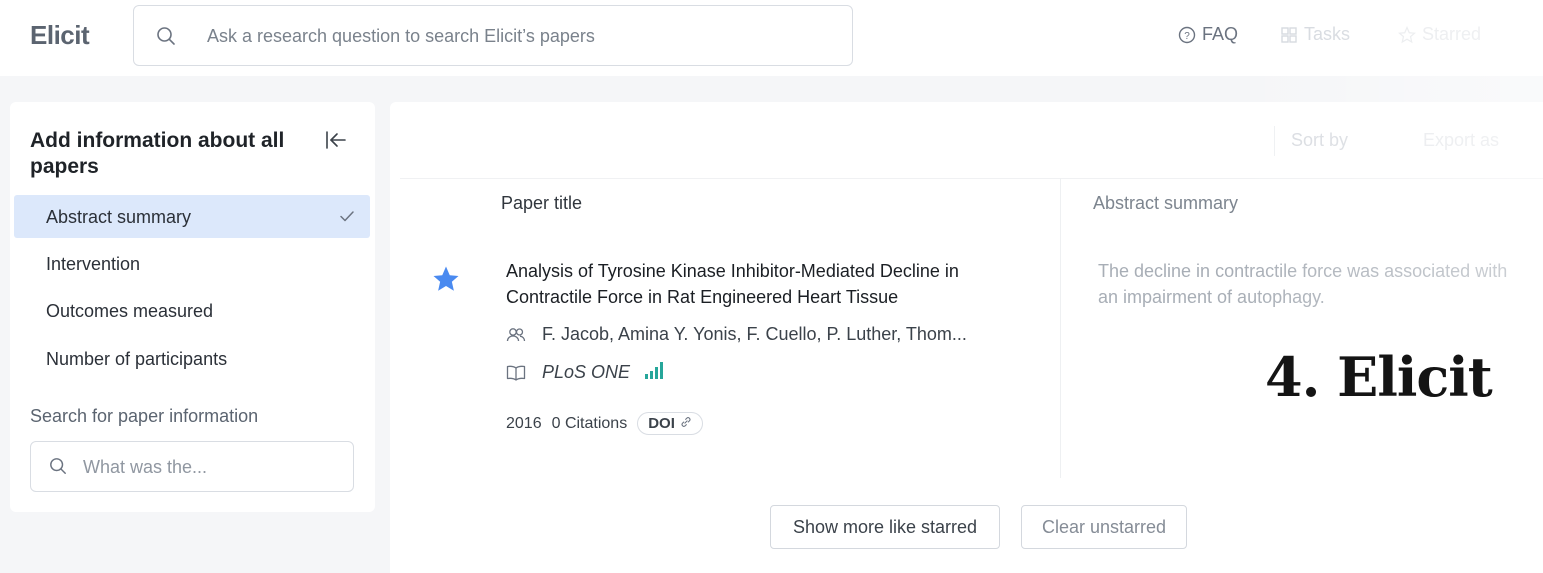 The width and height of the screenshot is (1543, 573). I want to click on doi-label: DOI, so click(661, 423).